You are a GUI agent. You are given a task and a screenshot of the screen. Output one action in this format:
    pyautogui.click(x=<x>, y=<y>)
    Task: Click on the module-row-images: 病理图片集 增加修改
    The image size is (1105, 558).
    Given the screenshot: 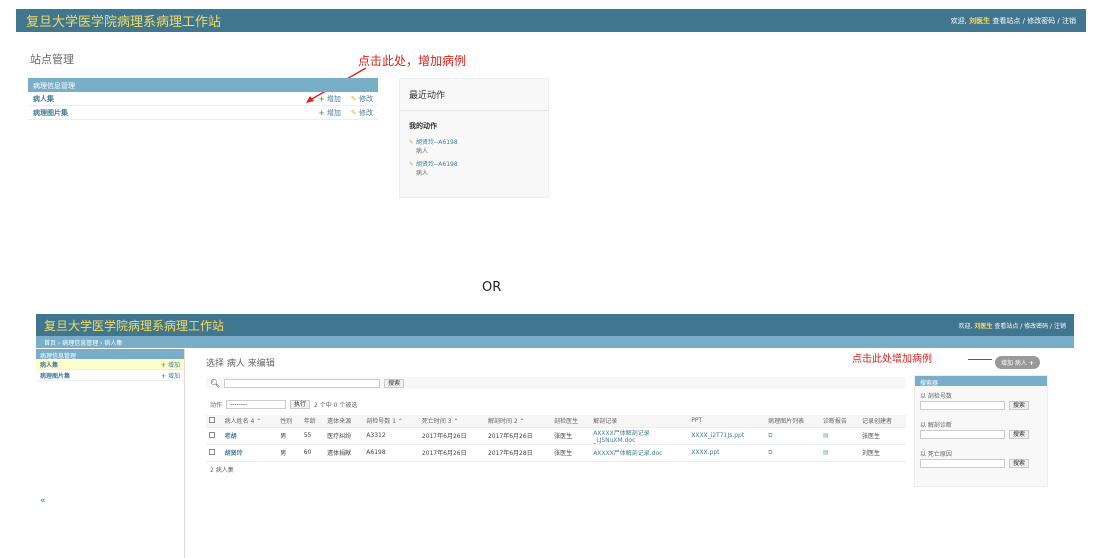 What is the action you would take?
    pyautogui.click(x=203, y=113)
    